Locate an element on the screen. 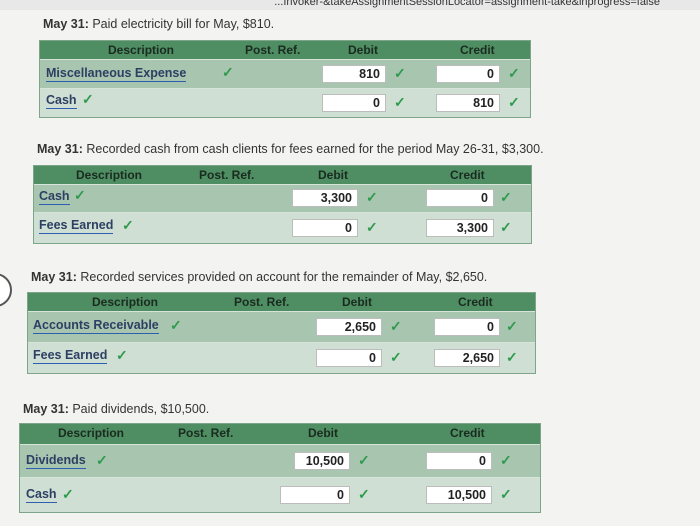 The image size is (700, 526). account-select: Accounts Receivable is located at coordinates (96, 326).